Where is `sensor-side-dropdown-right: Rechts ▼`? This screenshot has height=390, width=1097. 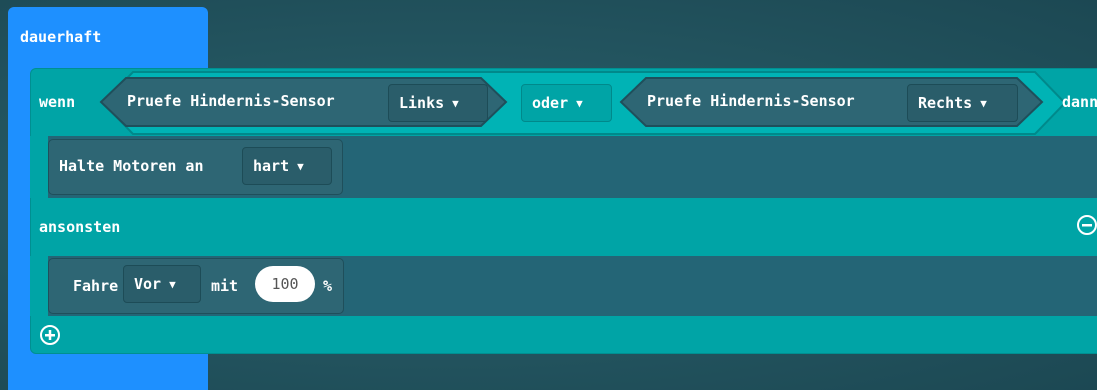 sensor-side-dropdown-right: Rechts ▼ is located at coordinates (962, 103).